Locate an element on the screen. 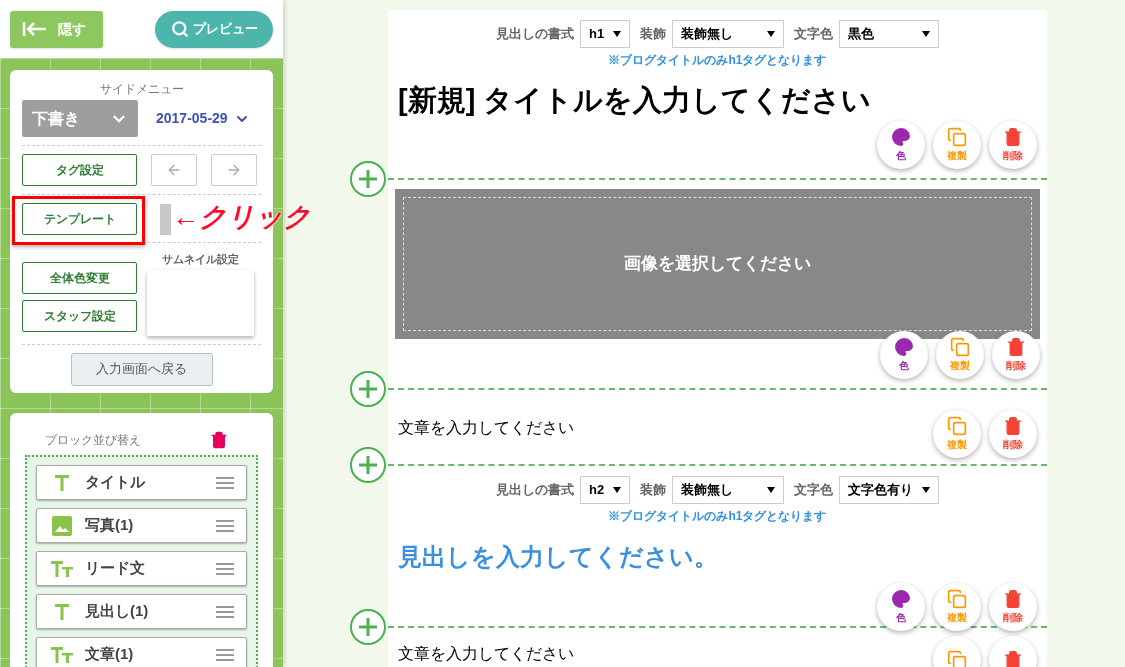 The image size is (1125, 667). image-placeholder-text: 画像を選択してください is located at coordinates (717, 264).